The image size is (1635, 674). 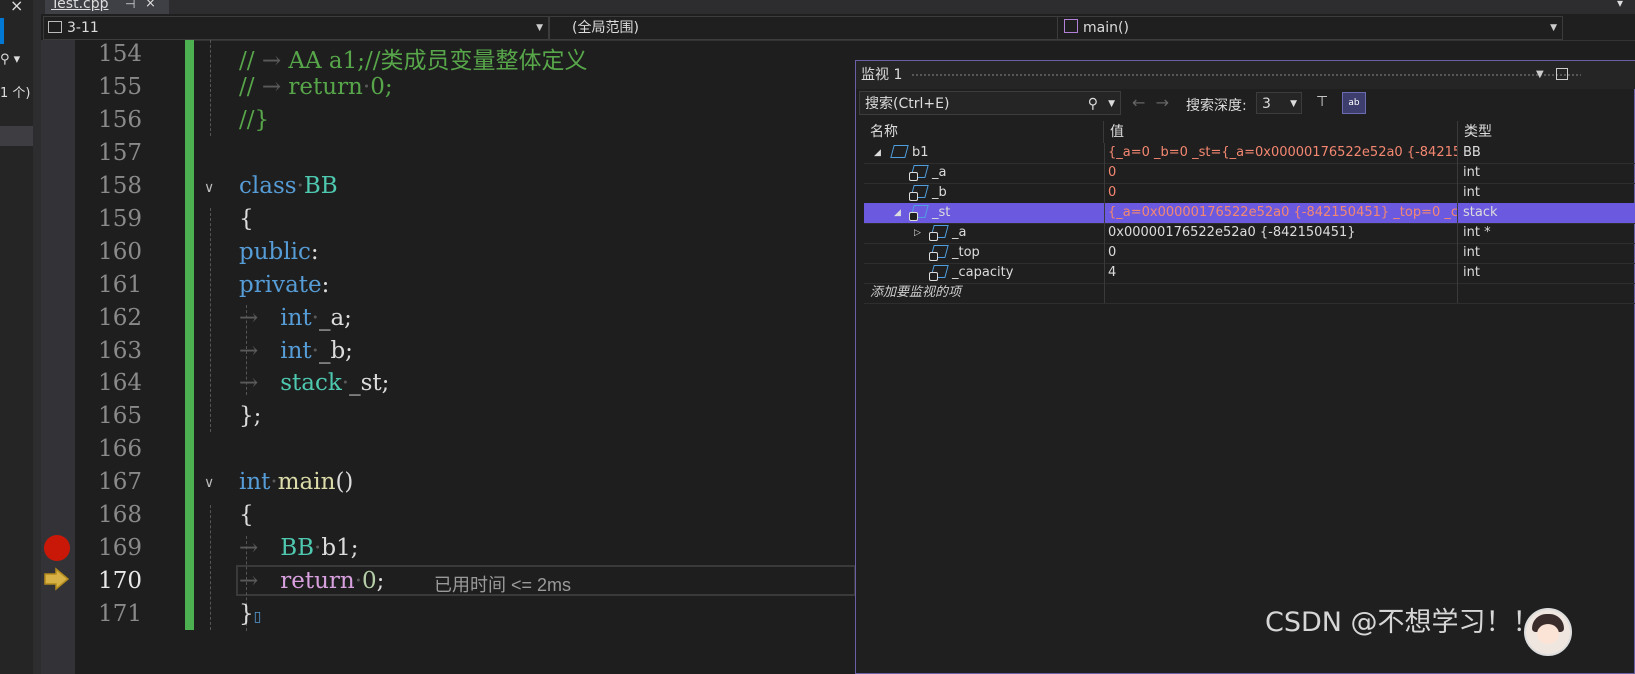 What do you see at coordinates (1279, 103) in the screenshot?
I see `search-depth-select: 3 ▼` at bounding box center [1279, 103].